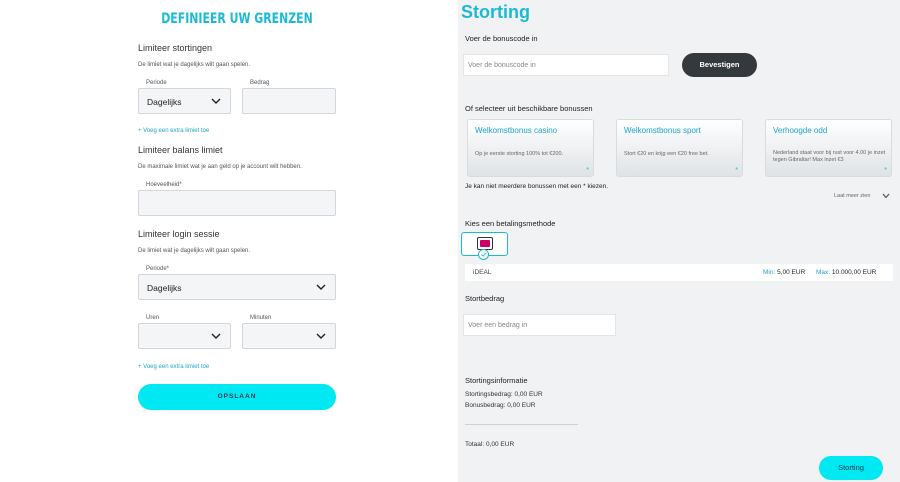 This screenshot has height=482, width=900. I want to click on balance-amount-label: Hoeveelheid*, so click(164, 185).